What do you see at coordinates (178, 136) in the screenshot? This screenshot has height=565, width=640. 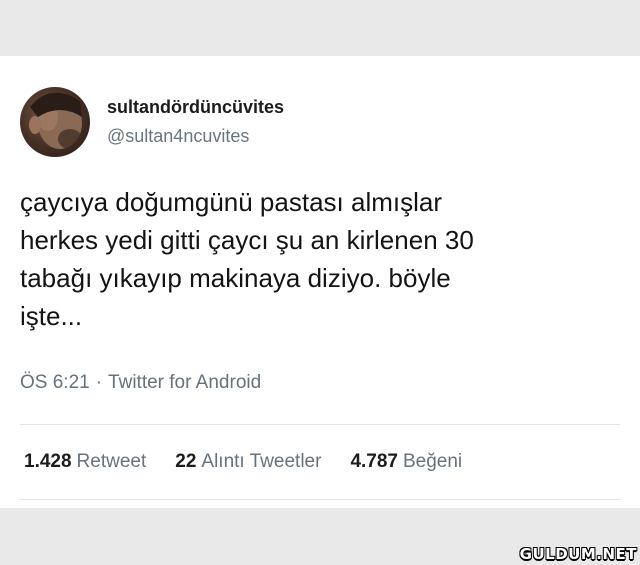 I see `user-handle: @sultan4ncuvites` at bounding box center [178, 136].